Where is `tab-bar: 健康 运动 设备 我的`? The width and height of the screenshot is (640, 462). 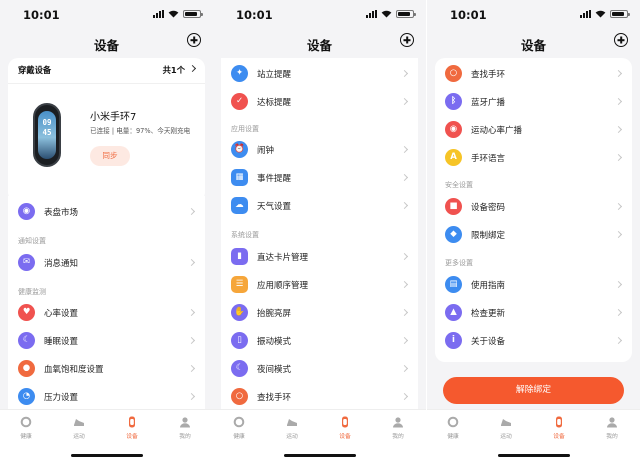
tab-bar: 健康 运动 设备 我的 is located at coordinates (533, 435).